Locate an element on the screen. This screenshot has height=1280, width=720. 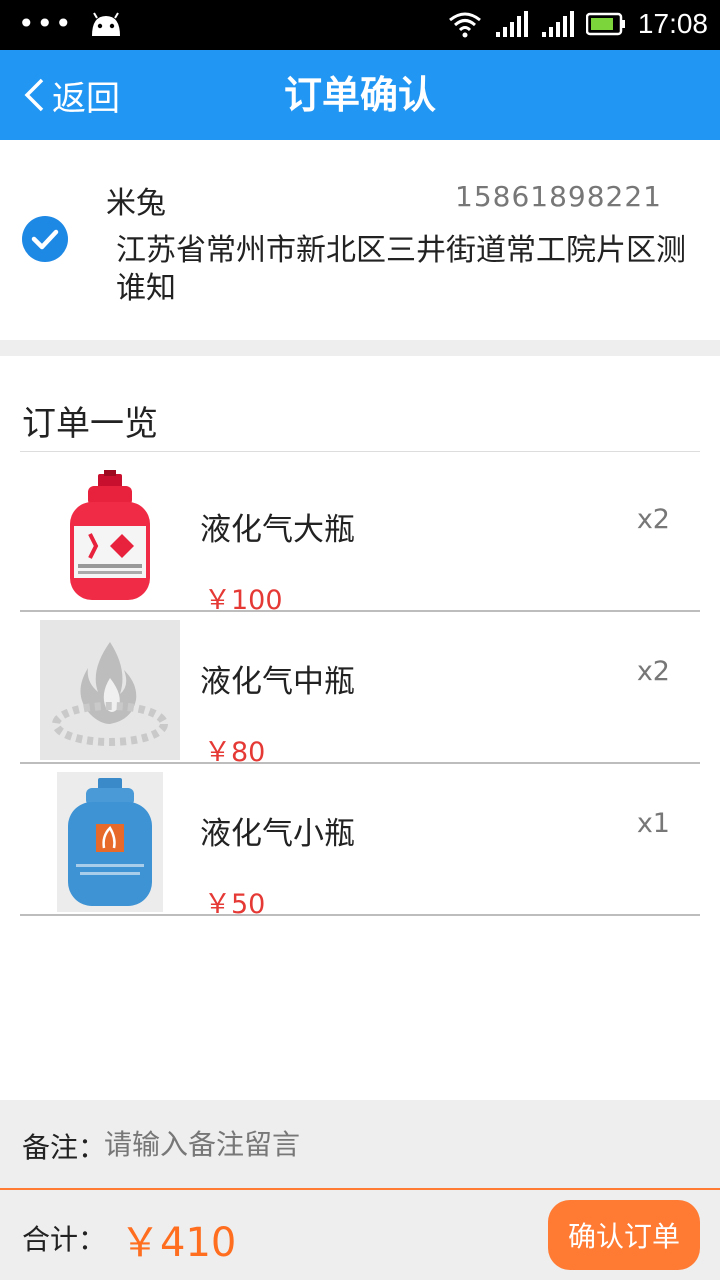
total-amount: ￥410 is located at coordinates (178, 1243).